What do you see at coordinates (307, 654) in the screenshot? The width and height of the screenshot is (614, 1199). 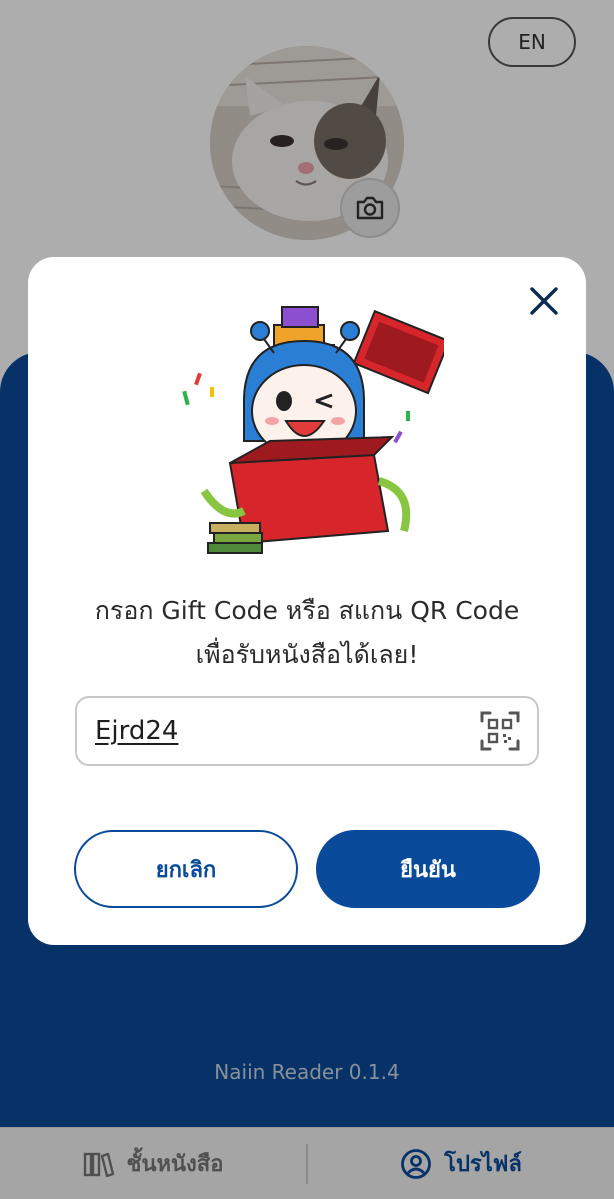 I see `prompt-line-2: เพื่อรับหนังสือได้เลย!` at bounding box center [307, 654].